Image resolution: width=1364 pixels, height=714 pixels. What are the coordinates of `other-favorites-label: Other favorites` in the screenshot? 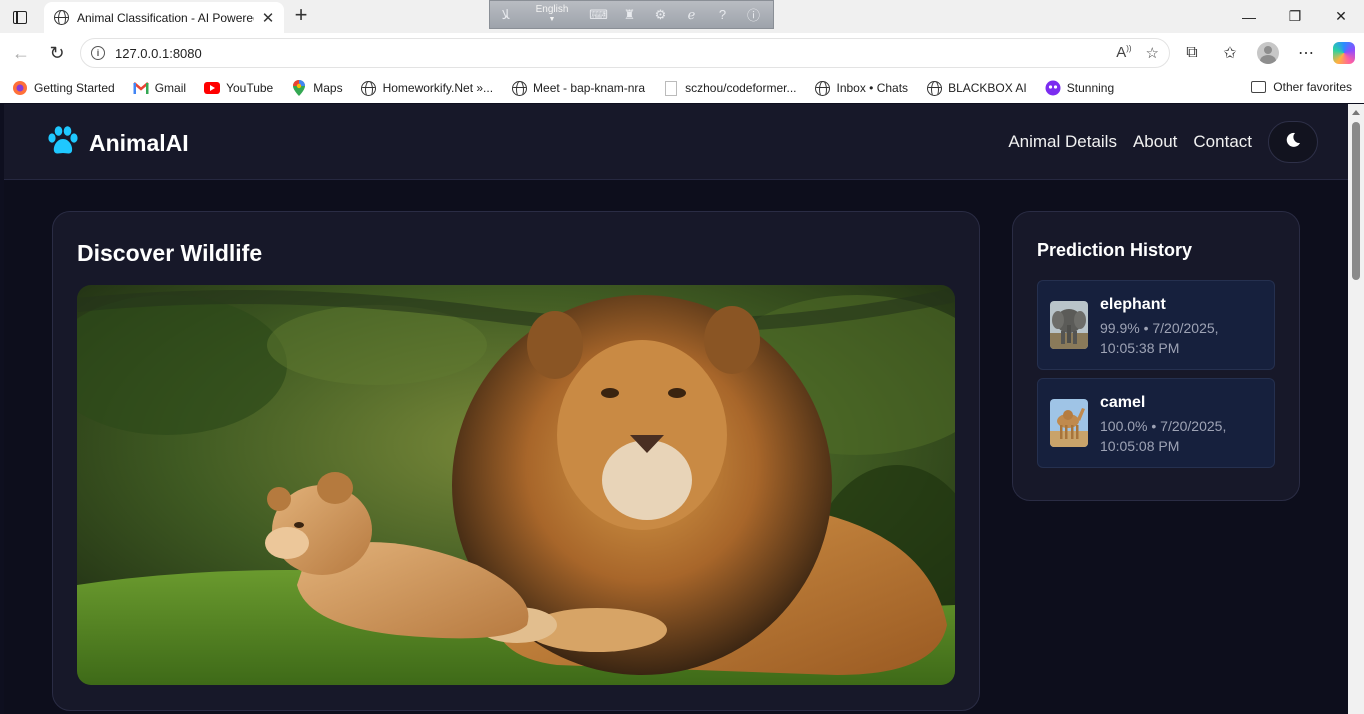 It's located at (1312, 87).